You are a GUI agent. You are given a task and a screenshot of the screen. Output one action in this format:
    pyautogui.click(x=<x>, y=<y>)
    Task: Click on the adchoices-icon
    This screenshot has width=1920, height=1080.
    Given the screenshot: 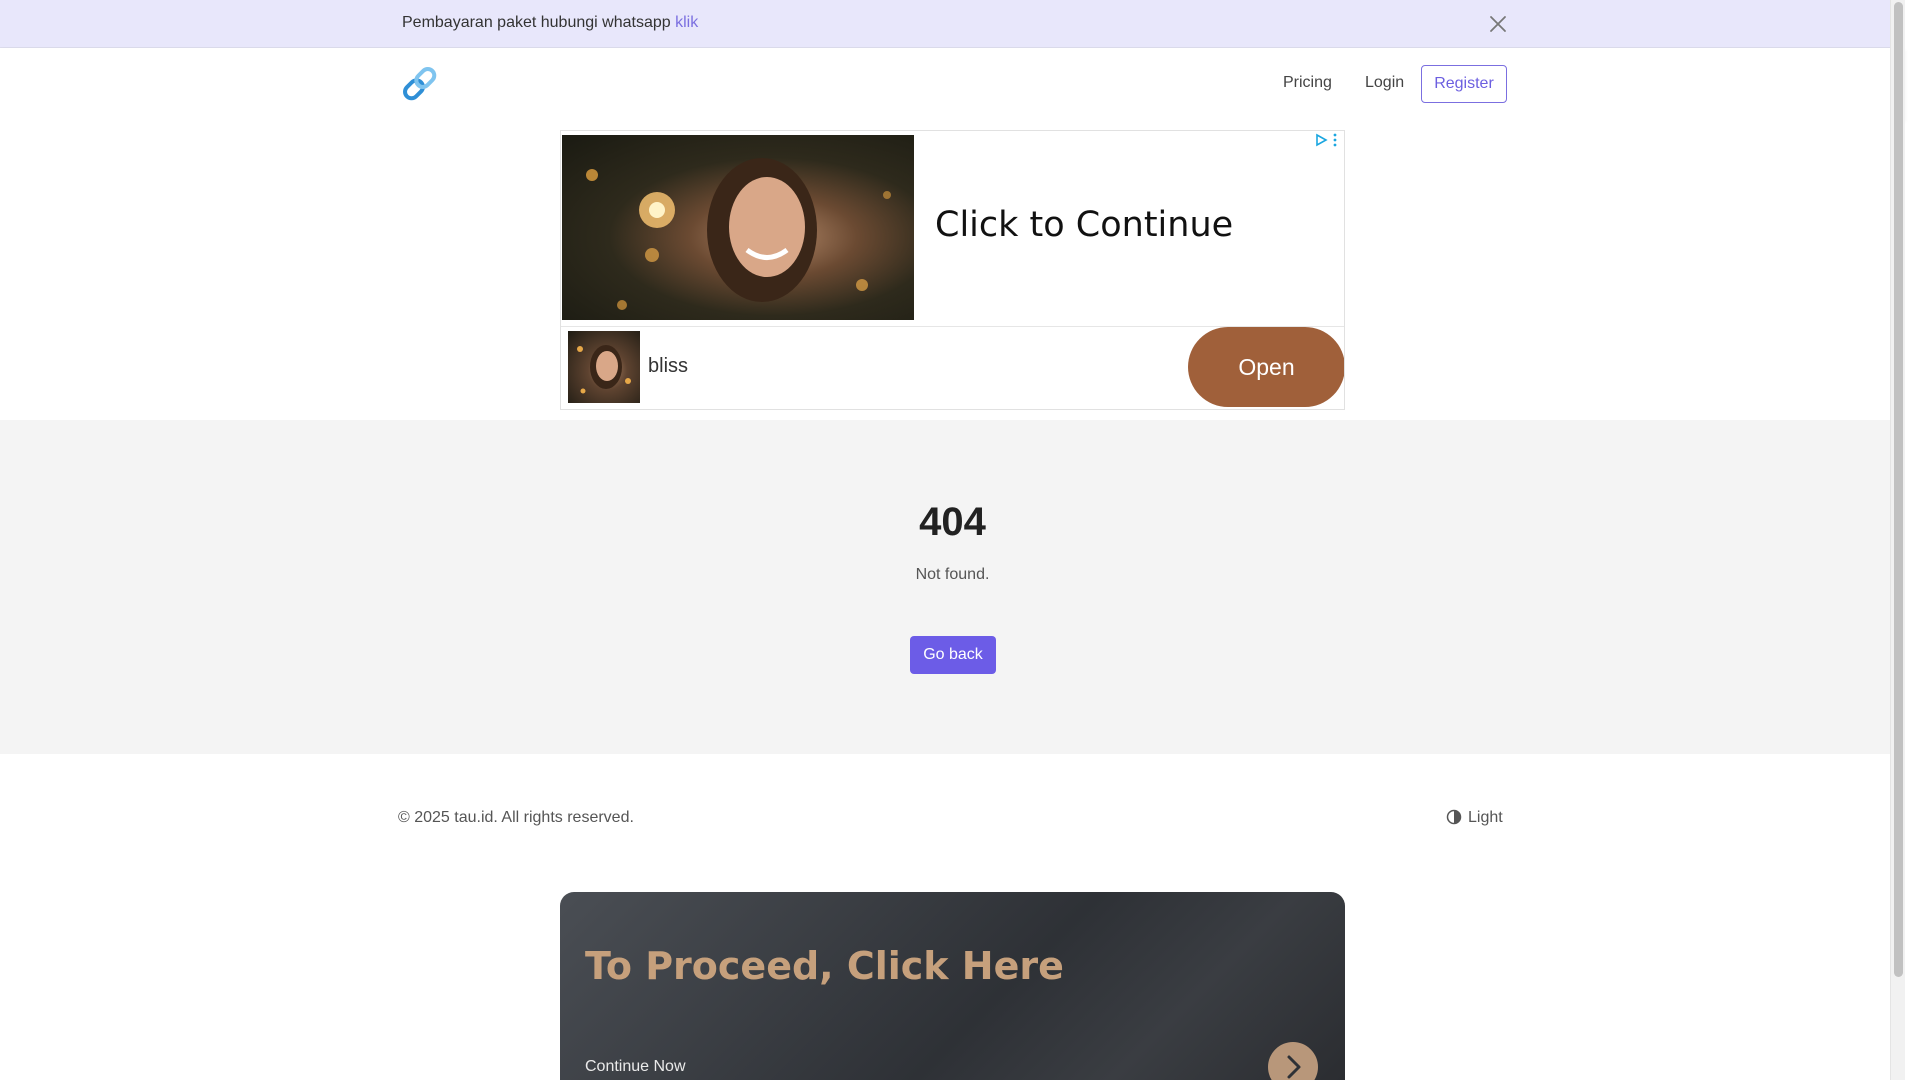 What is the action you would take?
    pyautogui.click(x=1323, y=141)
    